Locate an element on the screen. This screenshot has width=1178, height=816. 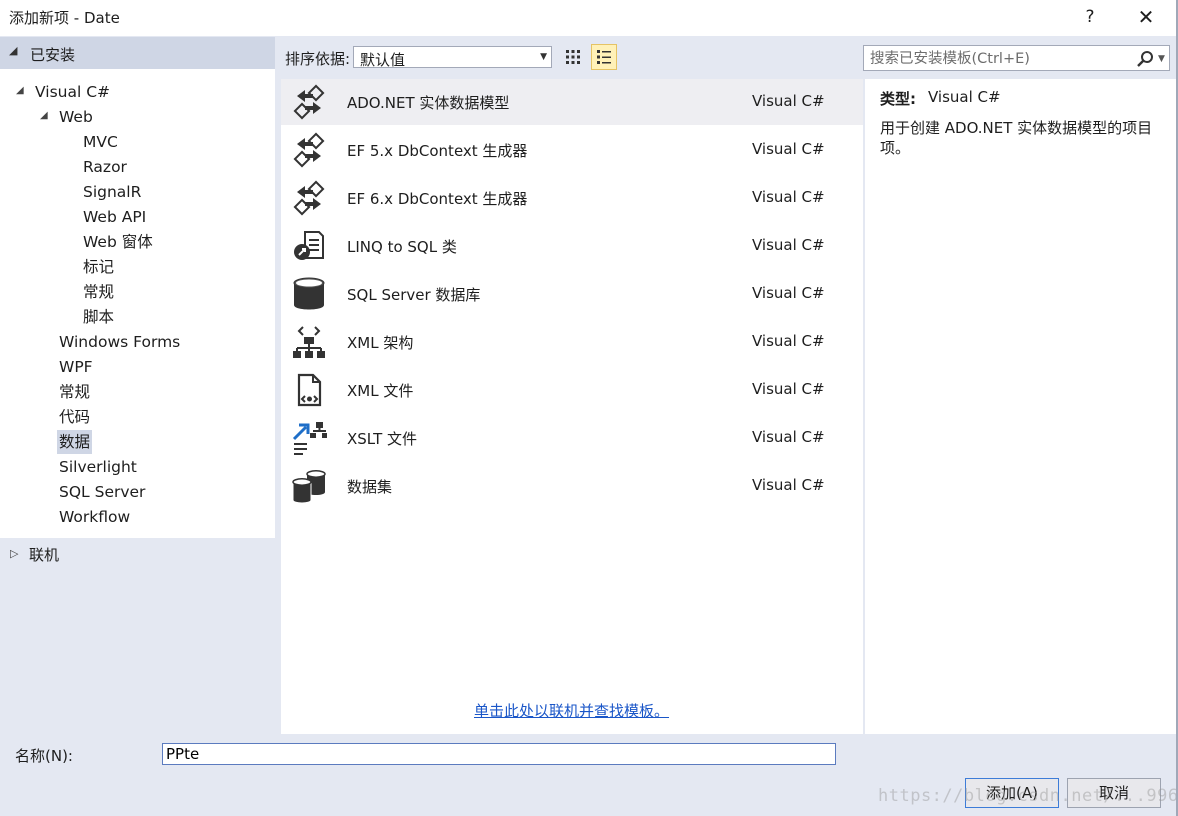
tree-item-wpf: WPF is located at coordinates (76, 367).